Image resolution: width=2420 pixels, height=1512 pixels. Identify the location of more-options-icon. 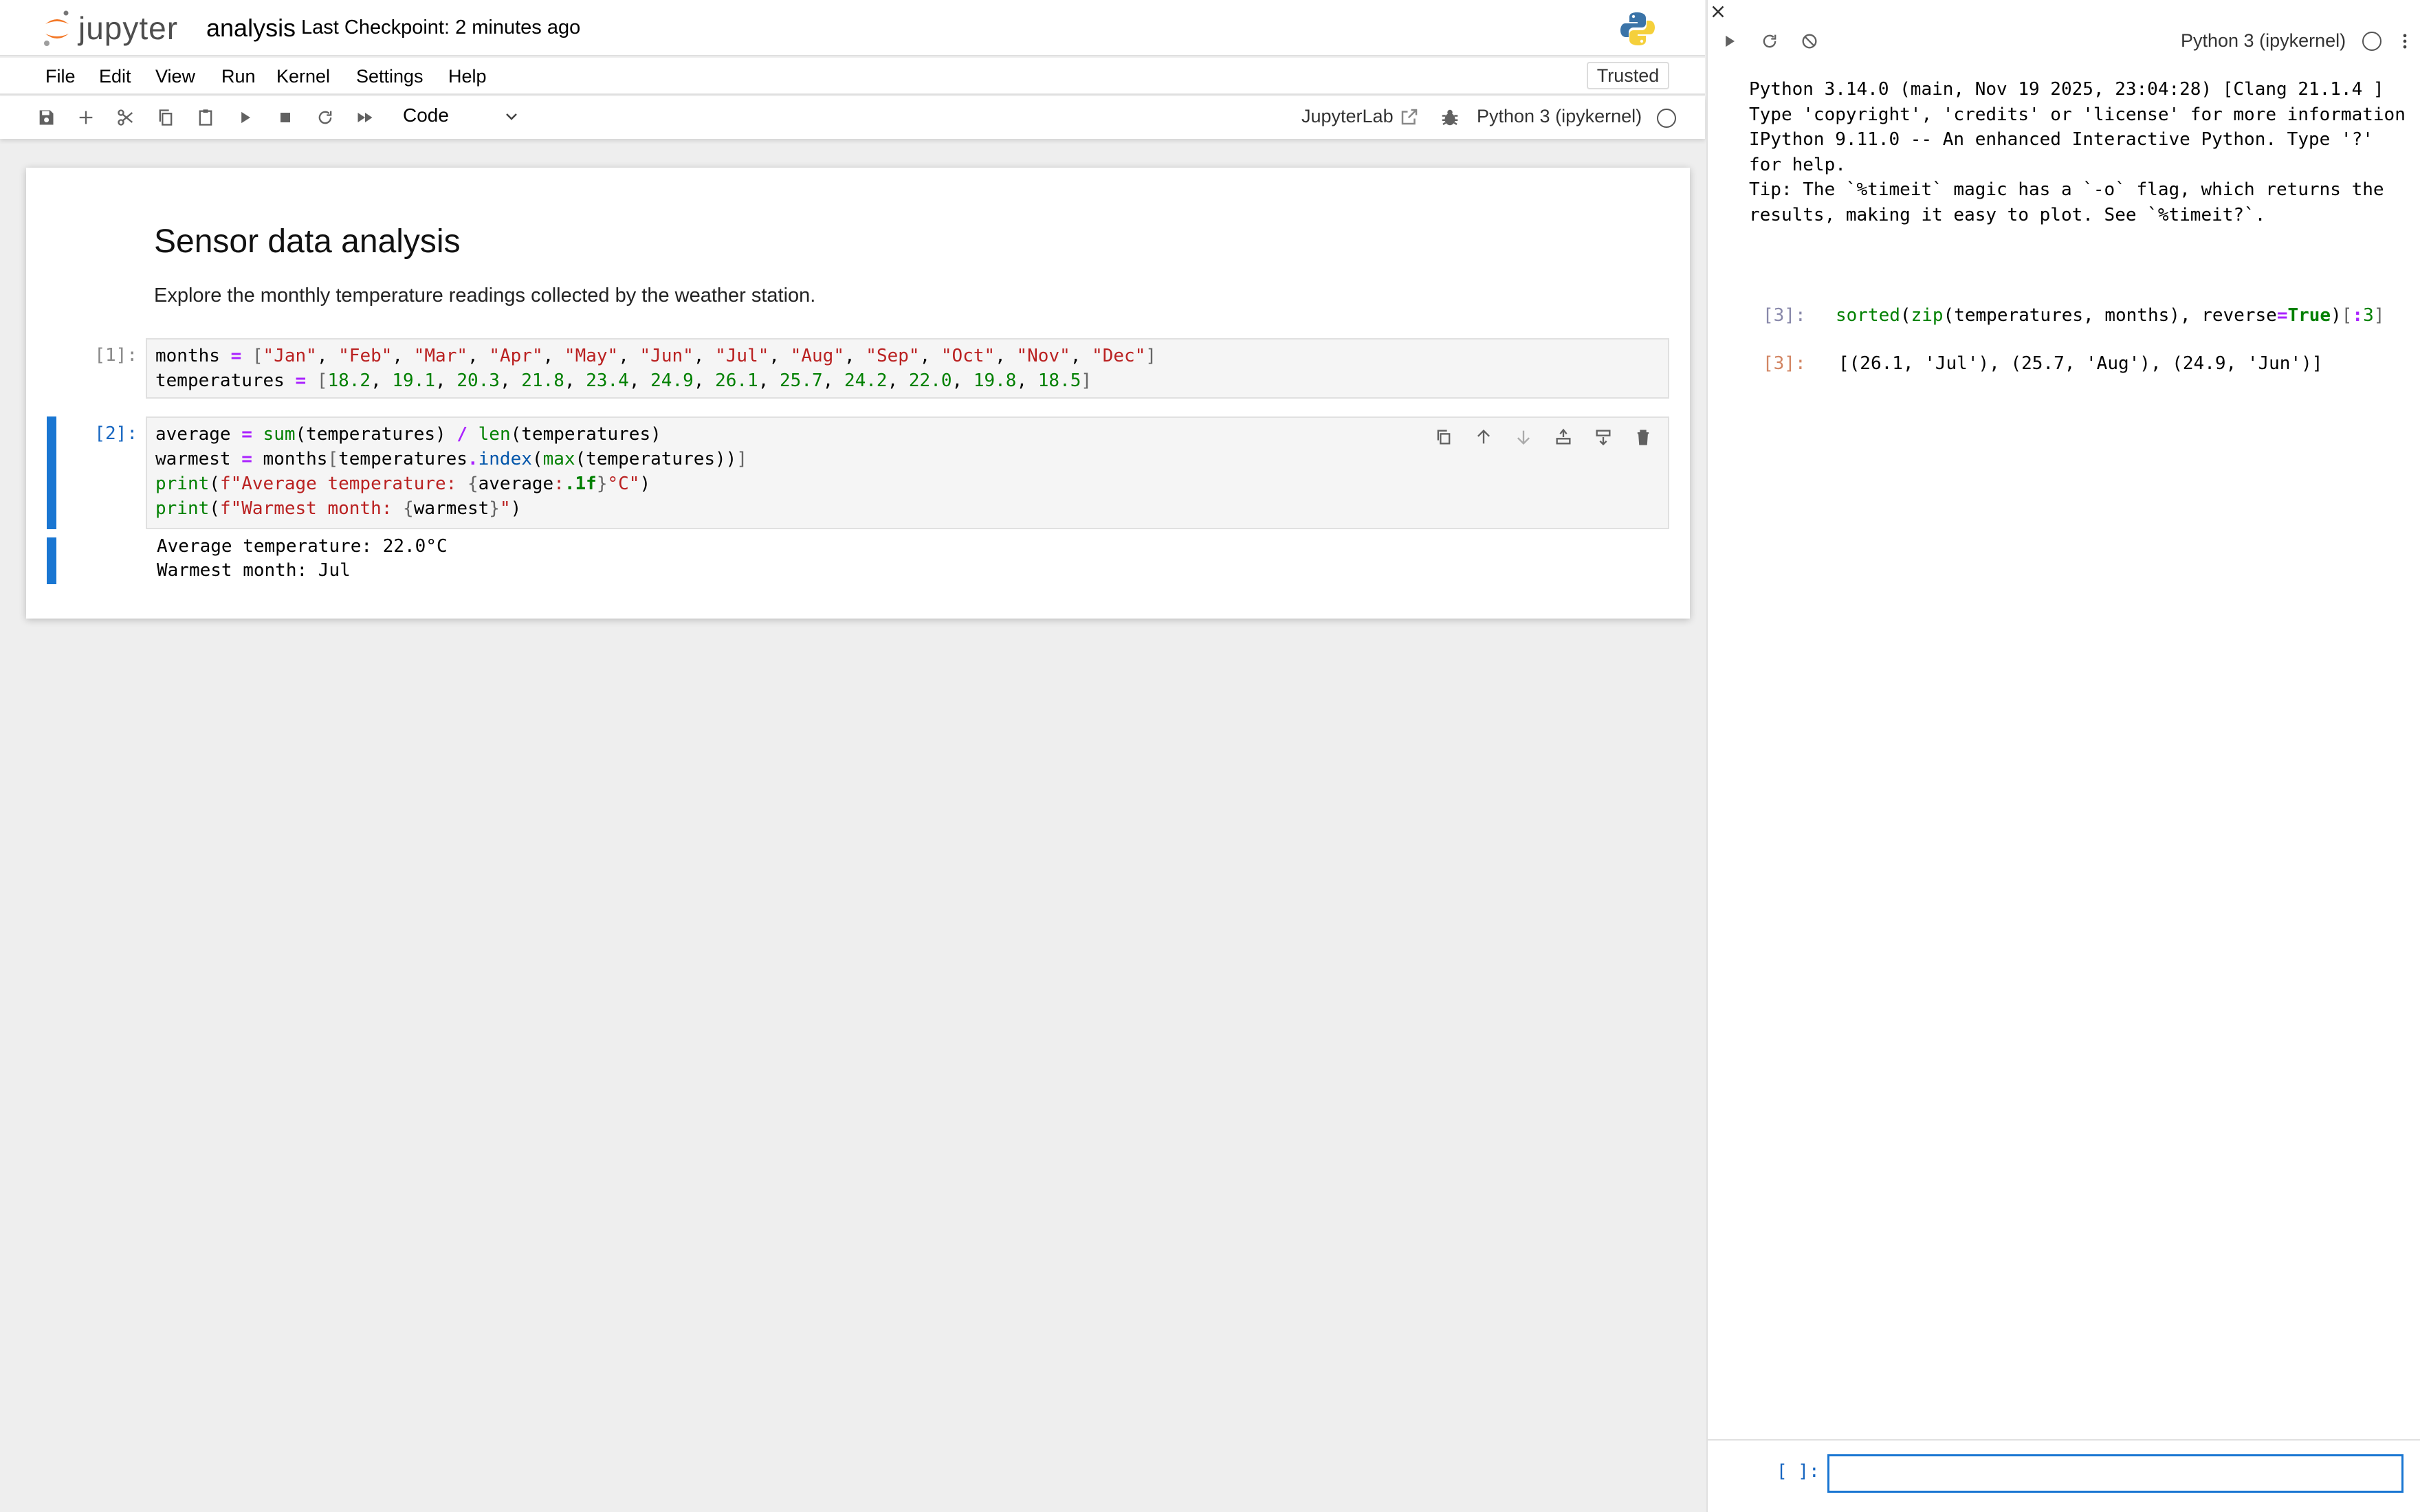
(2404, 41).